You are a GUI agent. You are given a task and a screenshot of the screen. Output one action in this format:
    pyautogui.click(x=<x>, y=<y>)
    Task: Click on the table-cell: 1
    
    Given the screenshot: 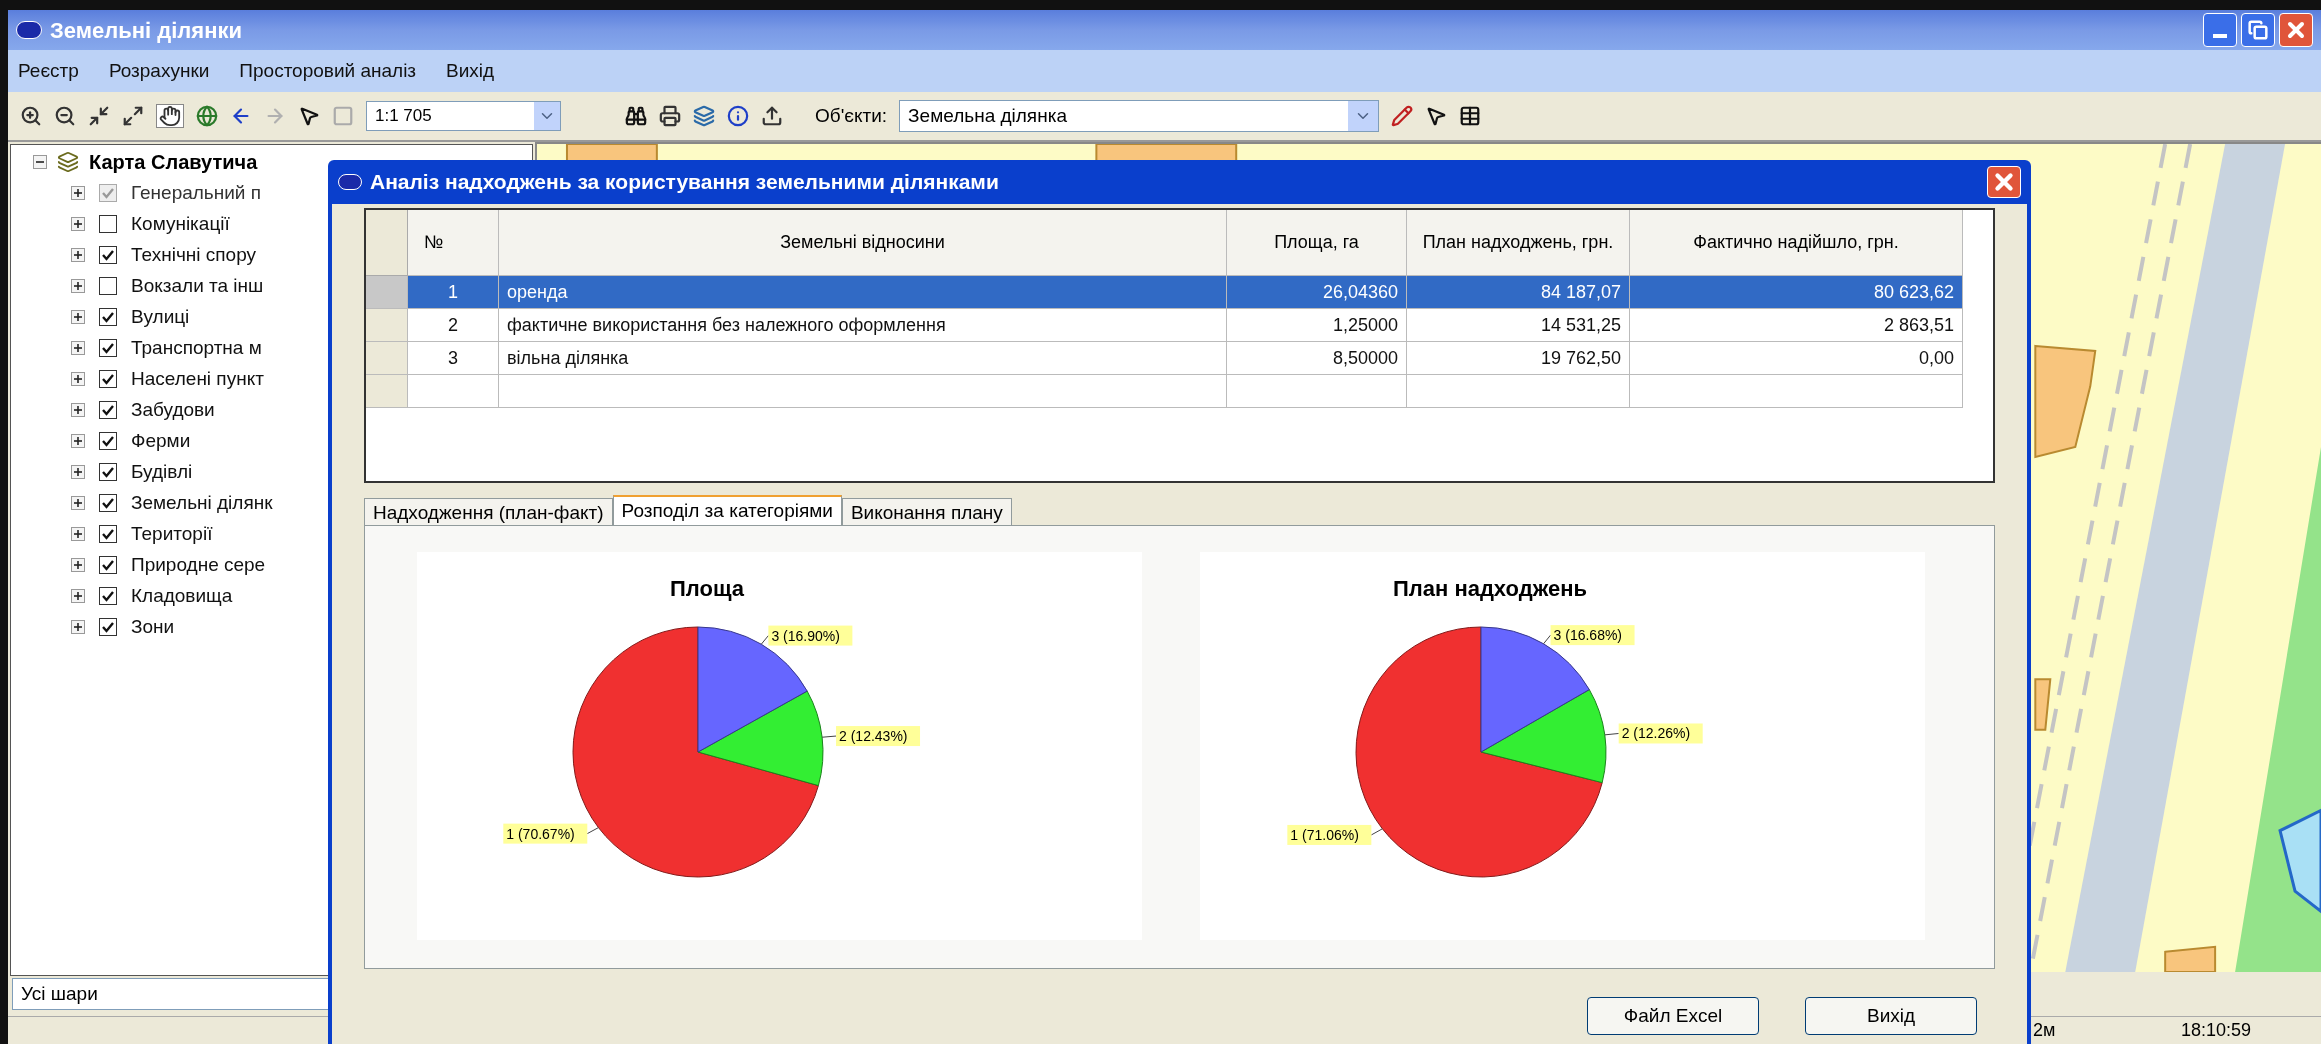 What is the action you would take?
    pyautogui.click(x=453, y=292)
    